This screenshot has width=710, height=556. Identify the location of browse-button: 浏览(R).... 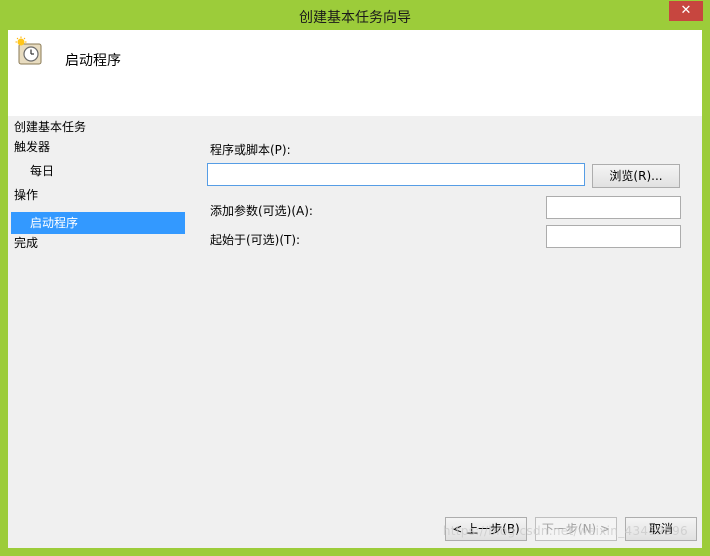
(636, 176).